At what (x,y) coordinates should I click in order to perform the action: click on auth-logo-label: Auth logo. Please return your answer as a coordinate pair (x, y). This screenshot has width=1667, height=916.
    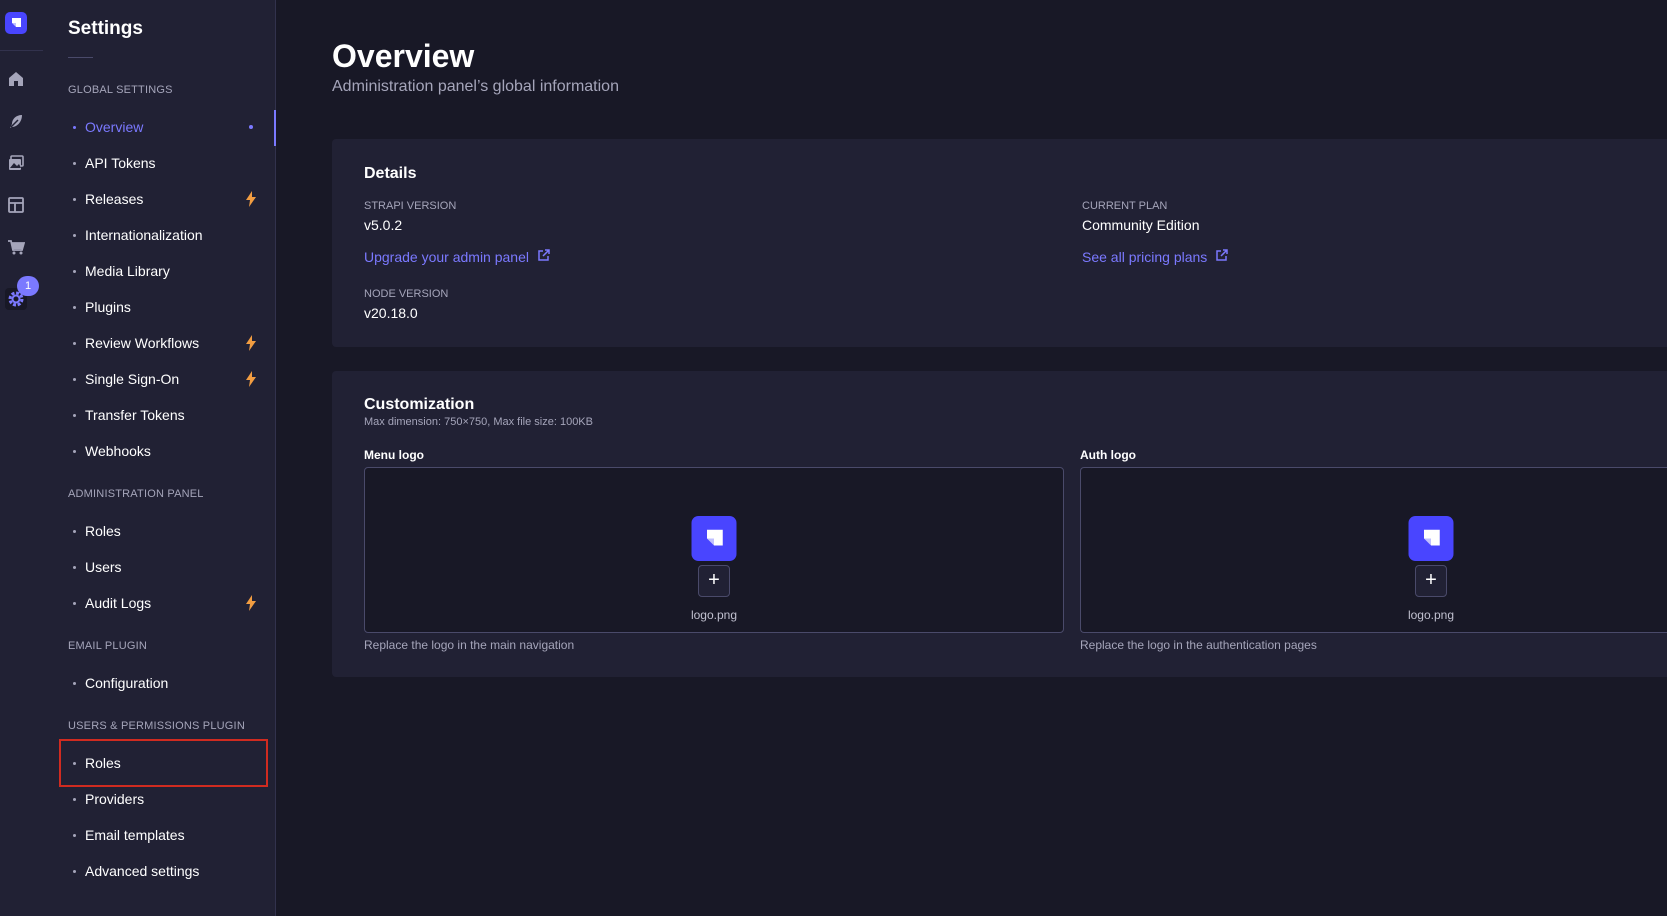
    Looking at the image, I should click on (1108, 455).